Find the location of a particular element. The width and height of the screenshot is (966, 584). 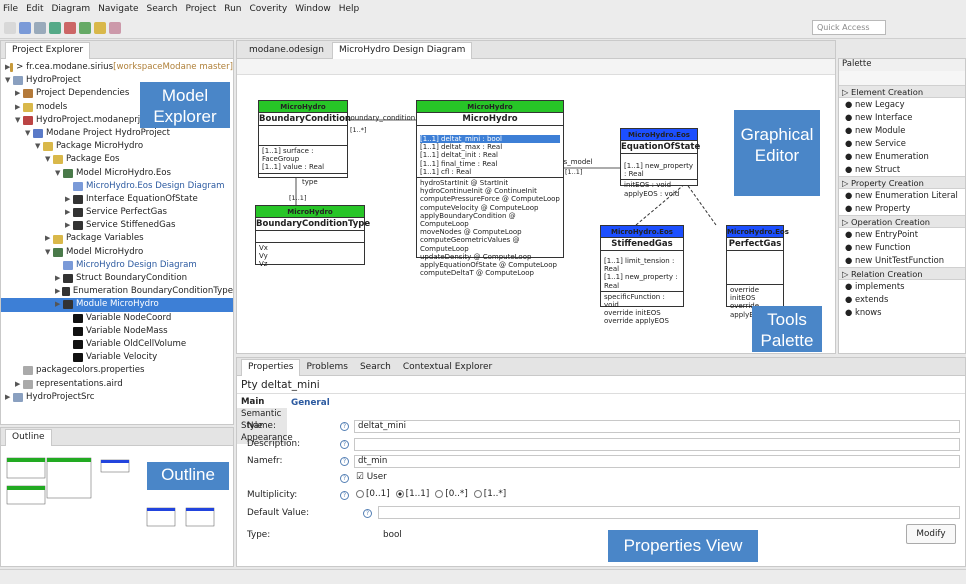

palette-tool: ● knows is located at coordinates (902, 312).